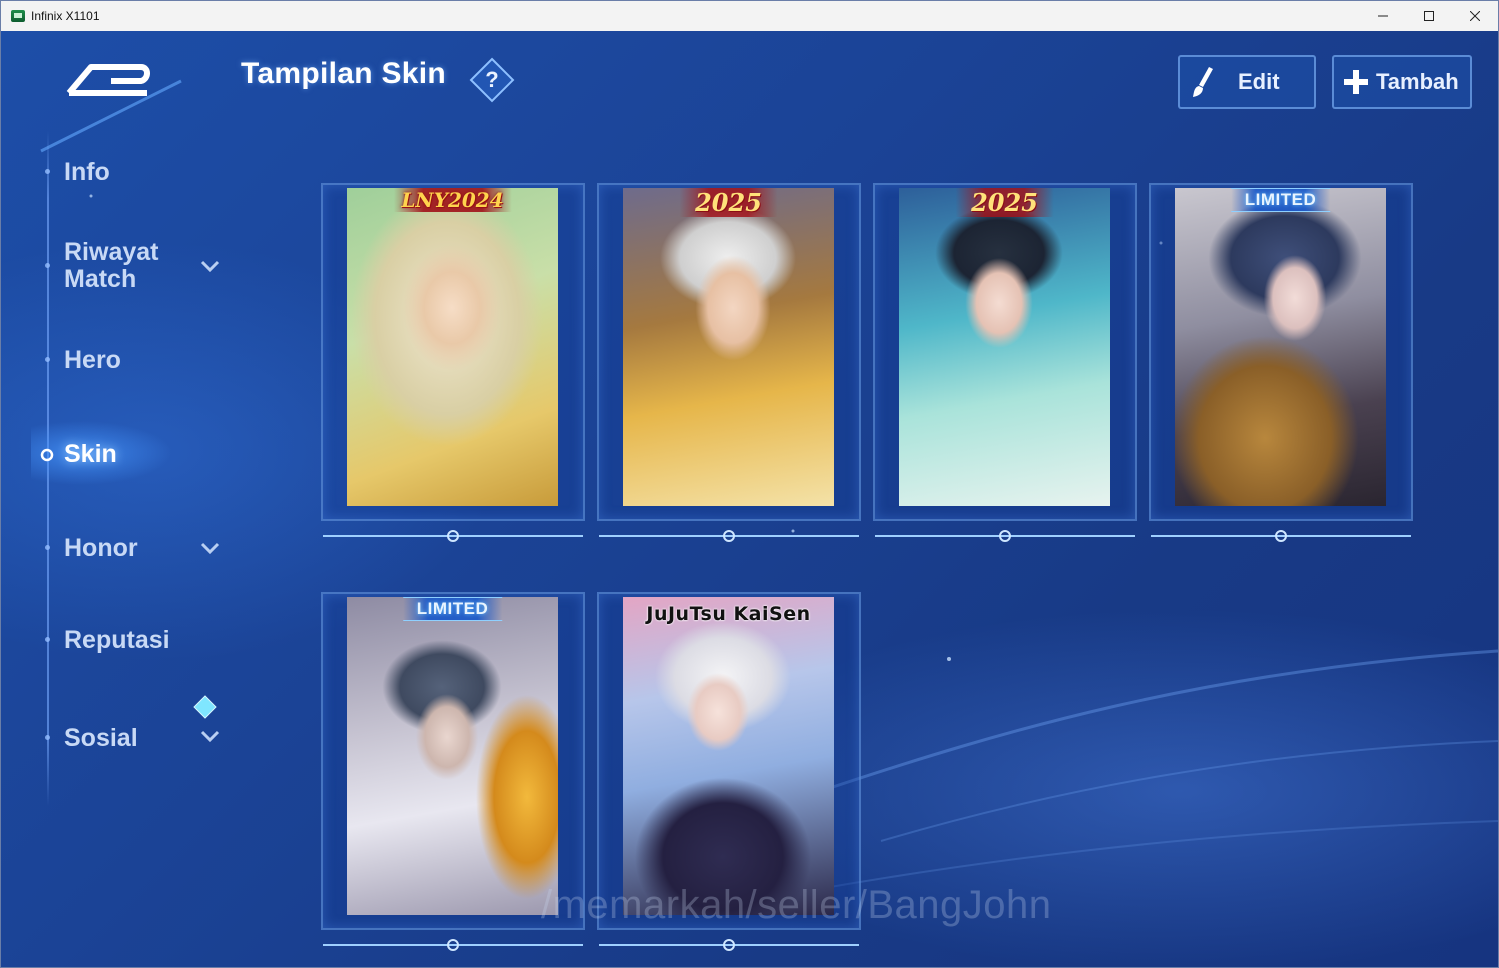 The height and width of the screenshot is (968, 1499). I want to click on sidebar-item-info: Info, so click(141, 173).